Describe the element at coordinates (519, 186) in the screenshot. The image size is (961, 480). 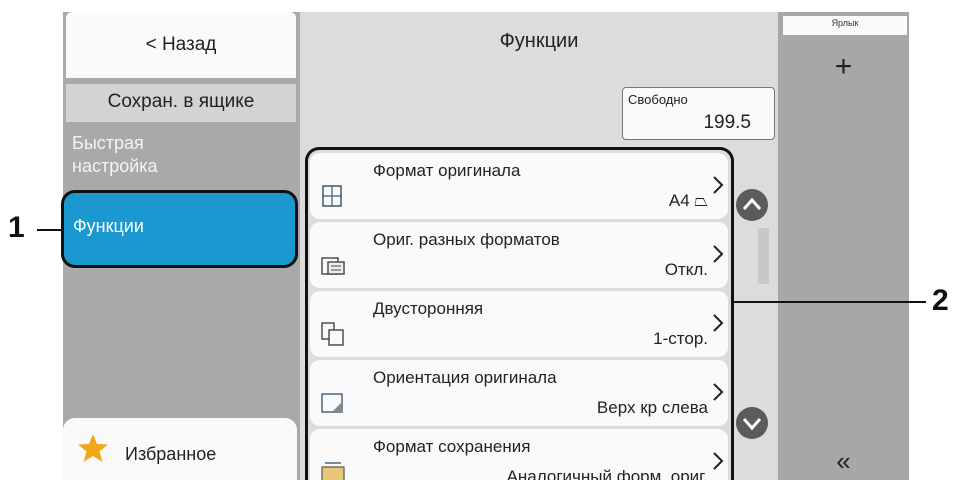
I see `list-item-original-size: Формат оригинала A4 ⏢` at that location.